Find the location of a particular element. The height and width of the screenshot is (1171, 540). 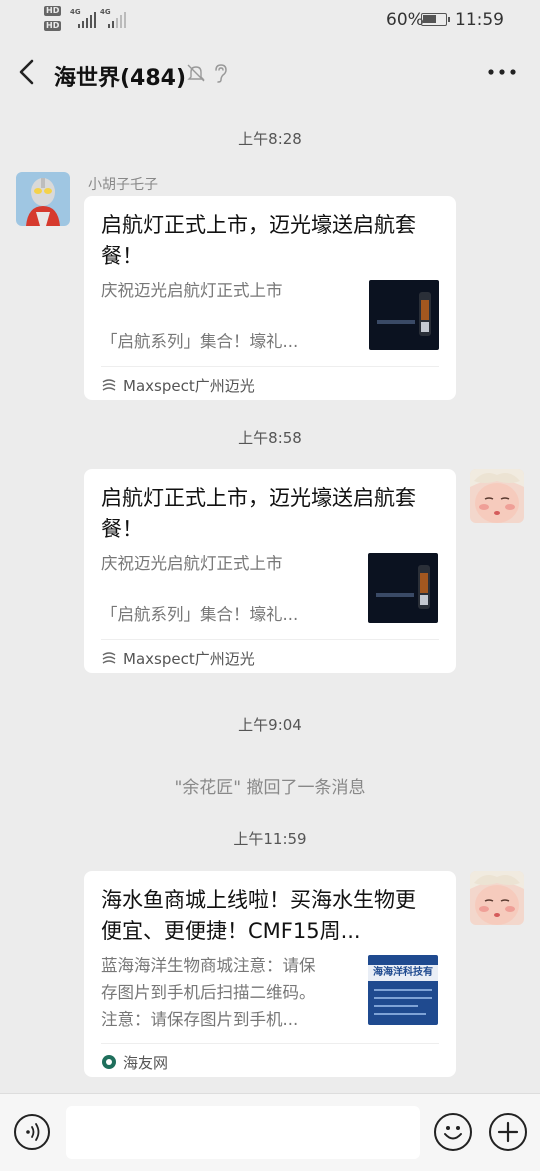

chat-title: 海世界(484) is located at coordinates (120, 78).